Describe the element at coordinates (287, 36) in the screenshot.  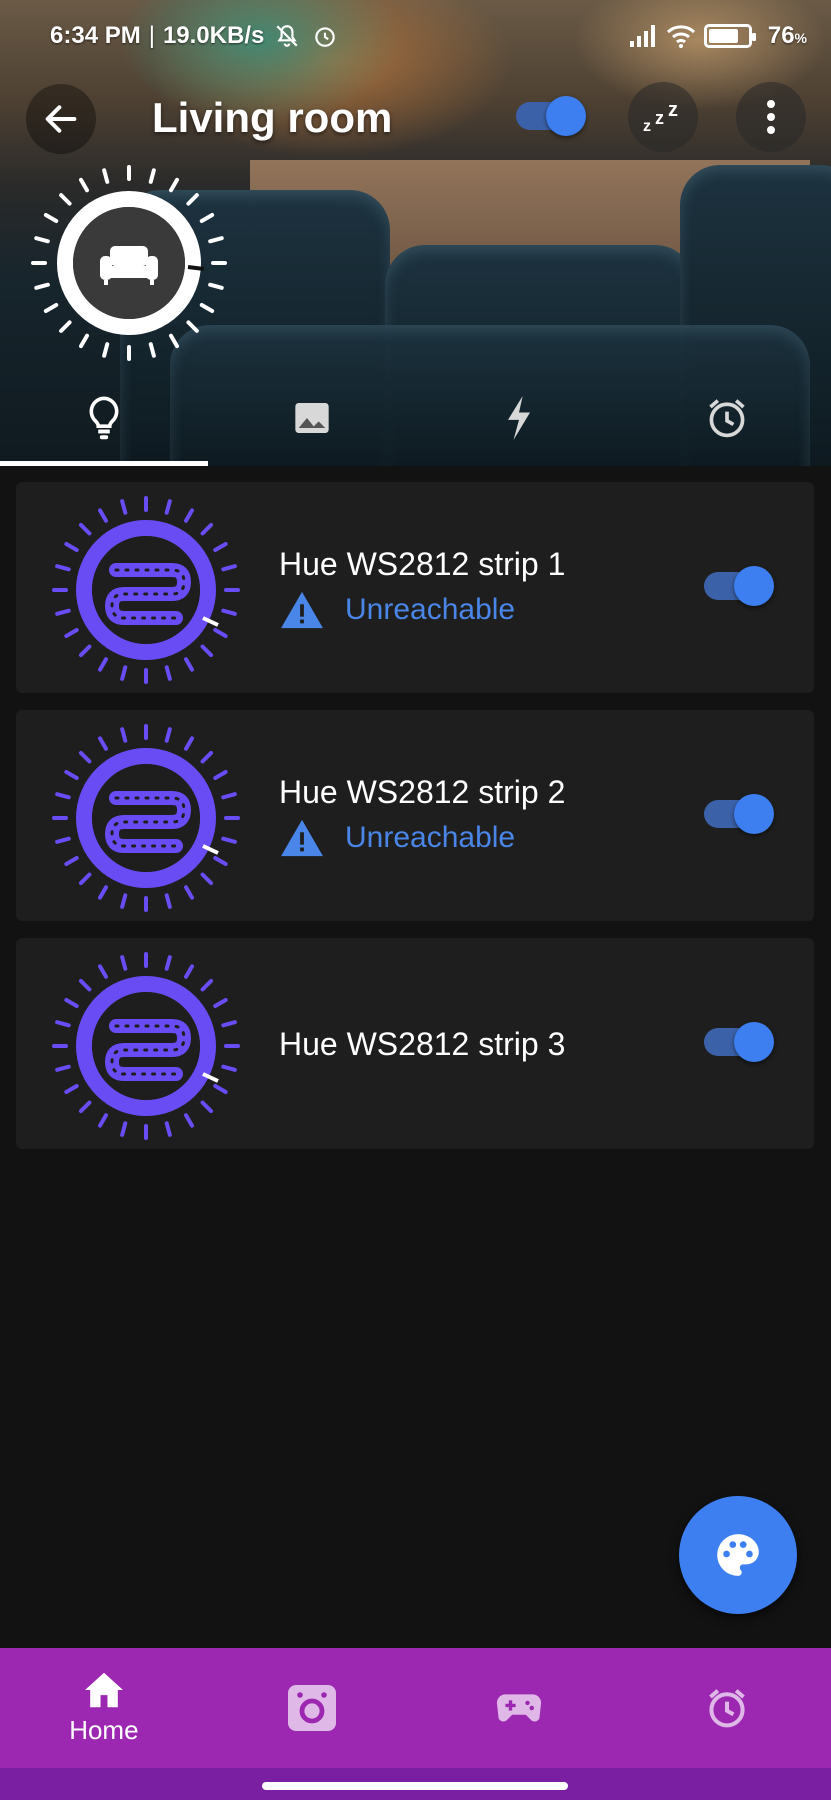
I see `mute-bell-icon` at that location.